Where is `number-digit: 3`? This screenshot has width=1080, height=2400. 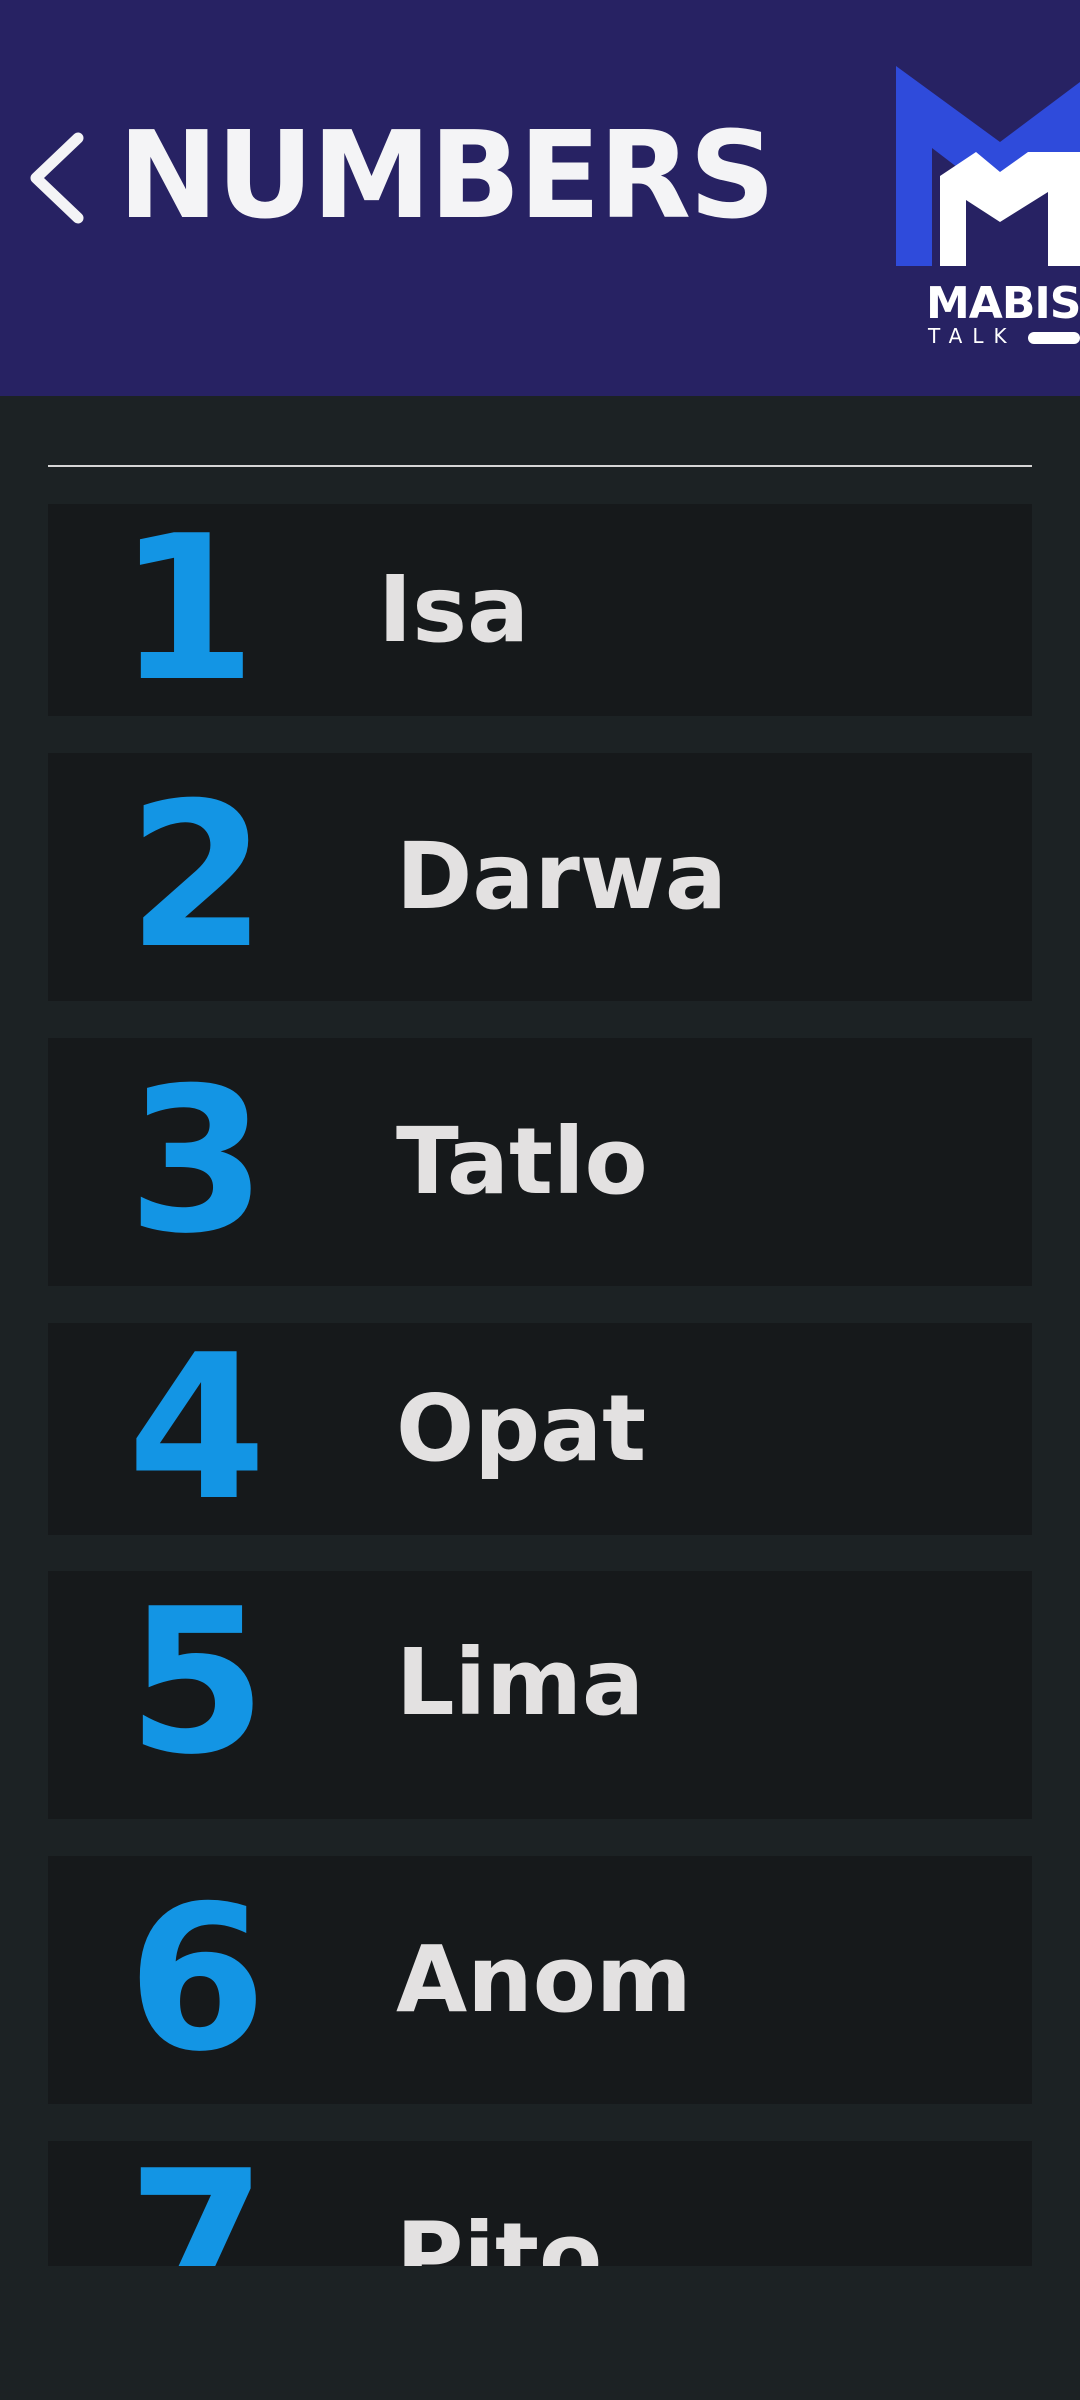 number-digit: 3 is located at coordinates (197, 1161).